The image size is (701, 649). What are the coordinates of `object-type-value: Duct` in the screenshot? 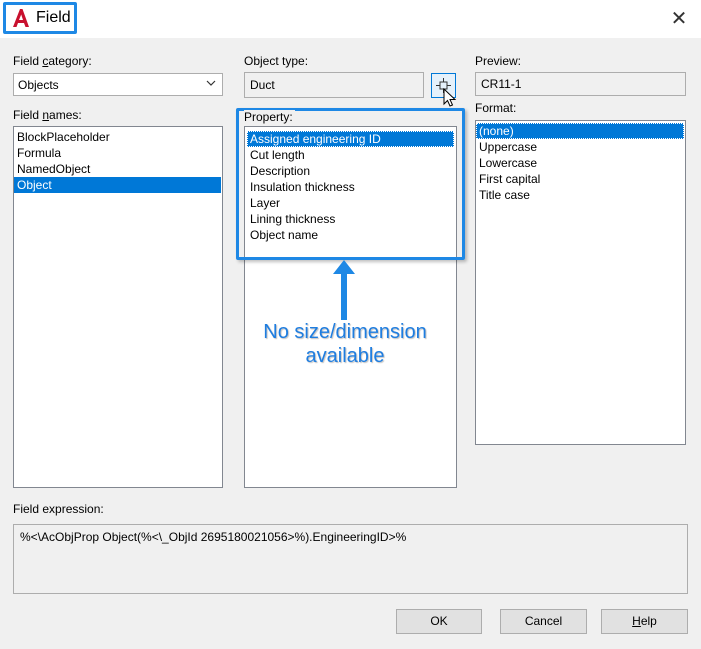 It's located at (262, 85).